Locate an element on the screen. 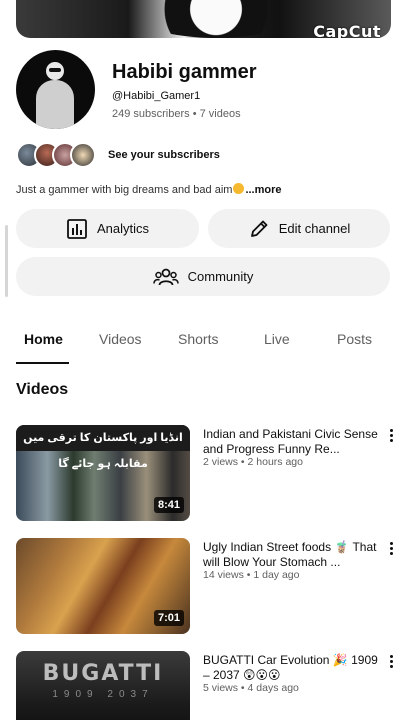 This screenshot has width=407, height=720. edit-channel-label: Edit channel is located at coordinates (314, 228).